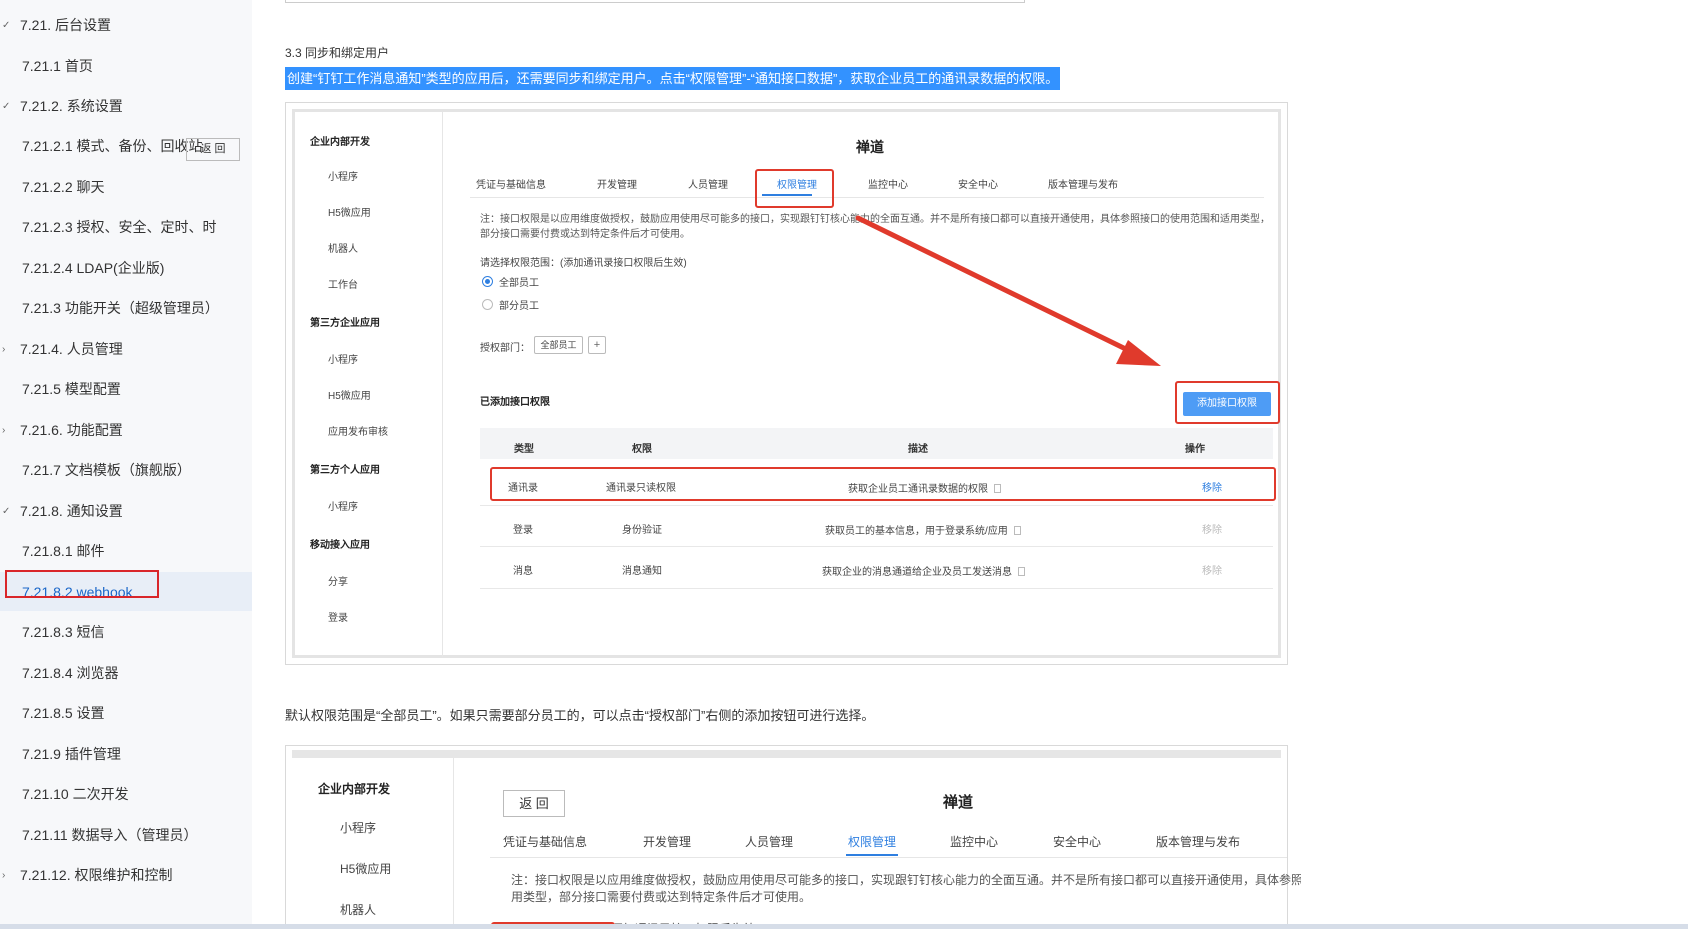  What do you see at coordinates (358, 910) in the screenshot?
I see `menu-item: 机器人` at bounding box center [358, 910].